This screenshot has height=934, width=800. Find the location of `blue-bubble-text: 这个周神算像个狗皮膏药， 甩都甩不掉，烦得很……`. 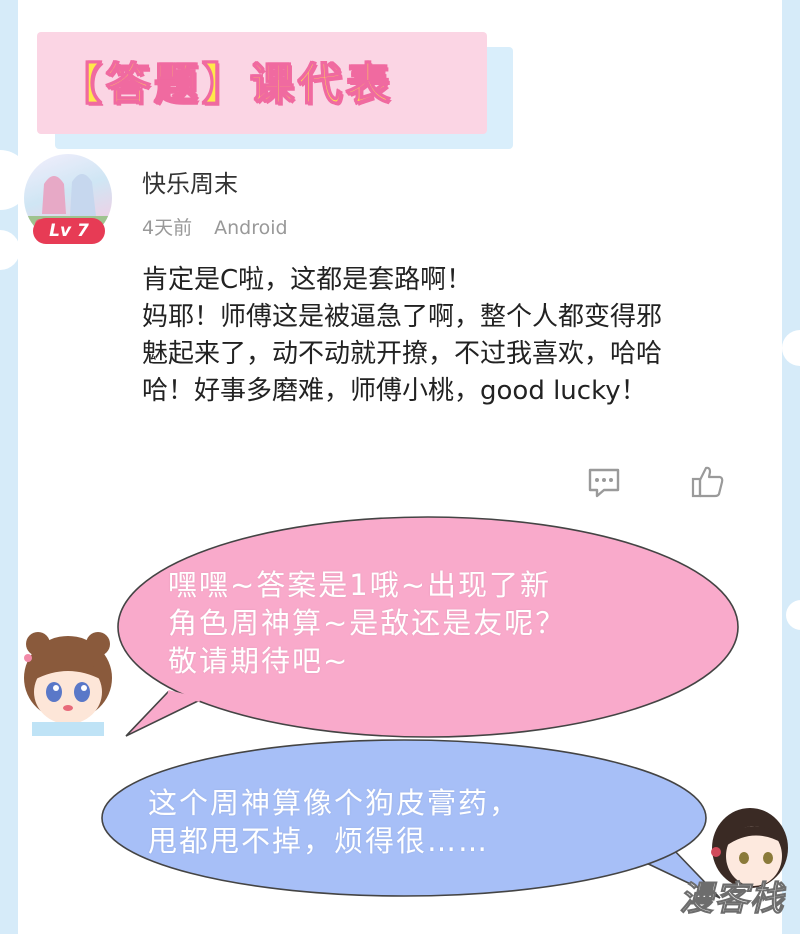

blue-bubble-text: 这个周神算像个狗皮膏药， 甩都甩不掉，烦得很…… is located at coordinates (334, 822).